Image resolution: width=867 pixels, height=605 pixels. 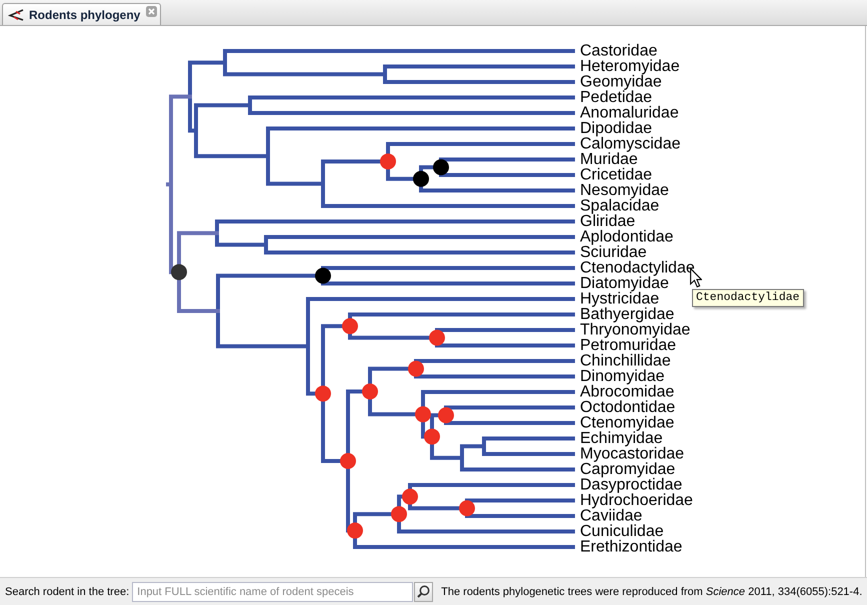 I want to click on taxon-label: Nesomyidae, so click(x=624, y=190).